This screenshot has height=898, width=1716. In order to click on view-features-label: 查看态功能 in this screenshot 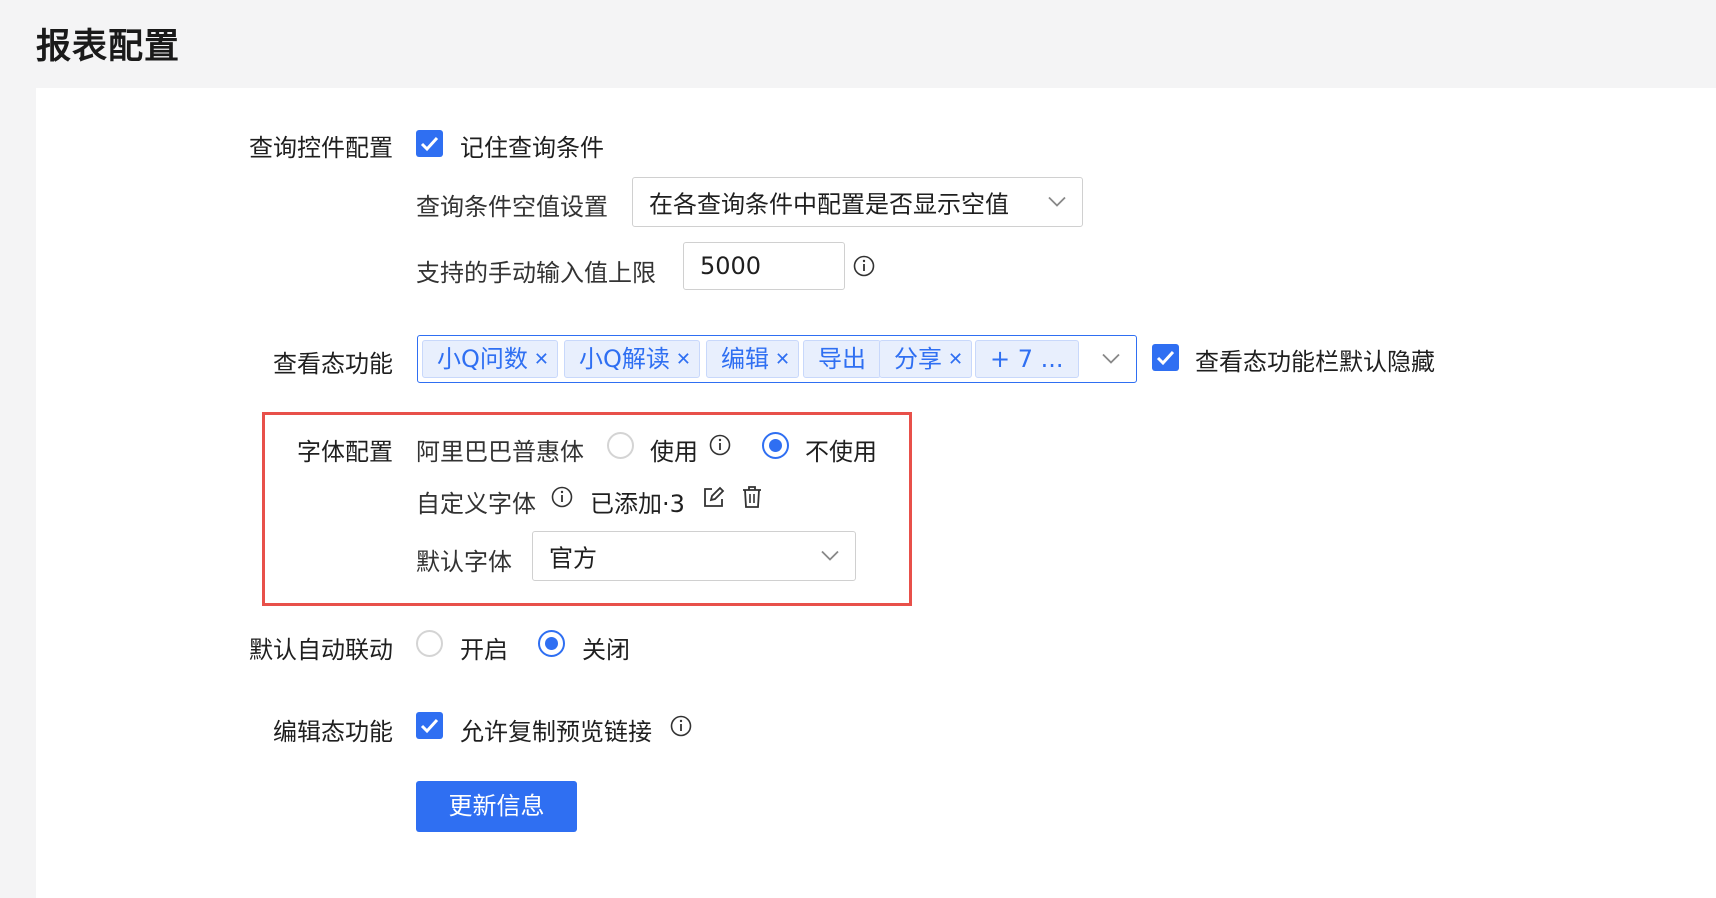, I will do `click(333, 364)`.